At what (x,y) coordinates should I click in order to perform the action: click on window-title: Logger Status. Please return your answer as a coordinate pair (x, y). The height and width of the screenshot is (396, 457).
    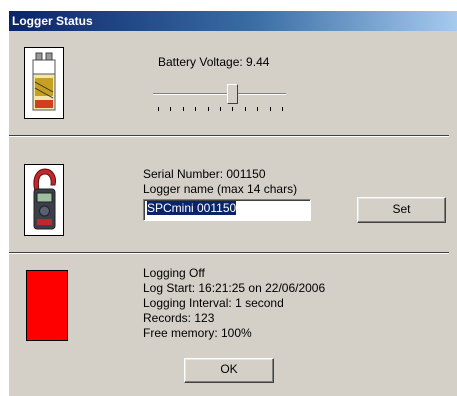
    Looking at the image, I should click on (52, 21).